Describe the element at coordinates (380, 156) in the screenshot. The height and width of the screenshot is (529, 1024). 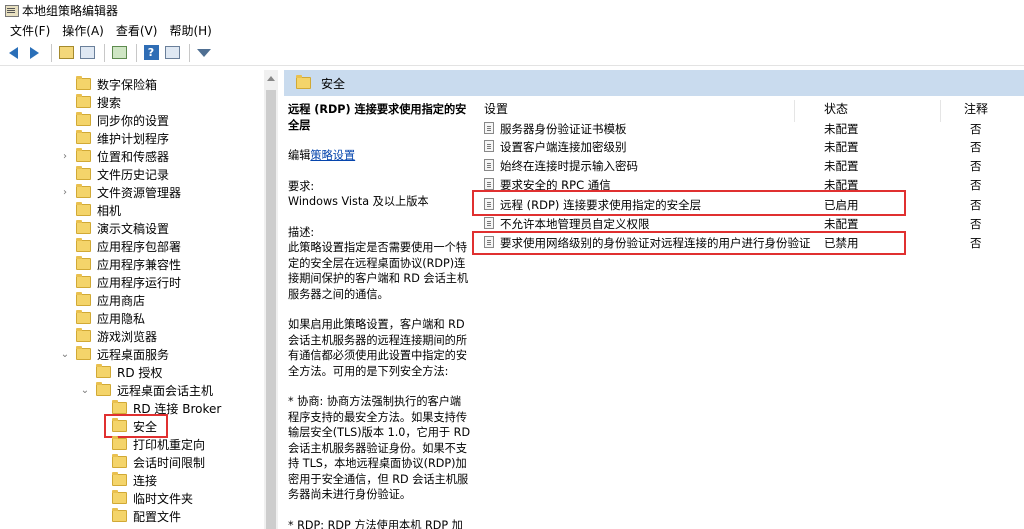
I see `edit-policy-line: 编辑策略设置` at that location.